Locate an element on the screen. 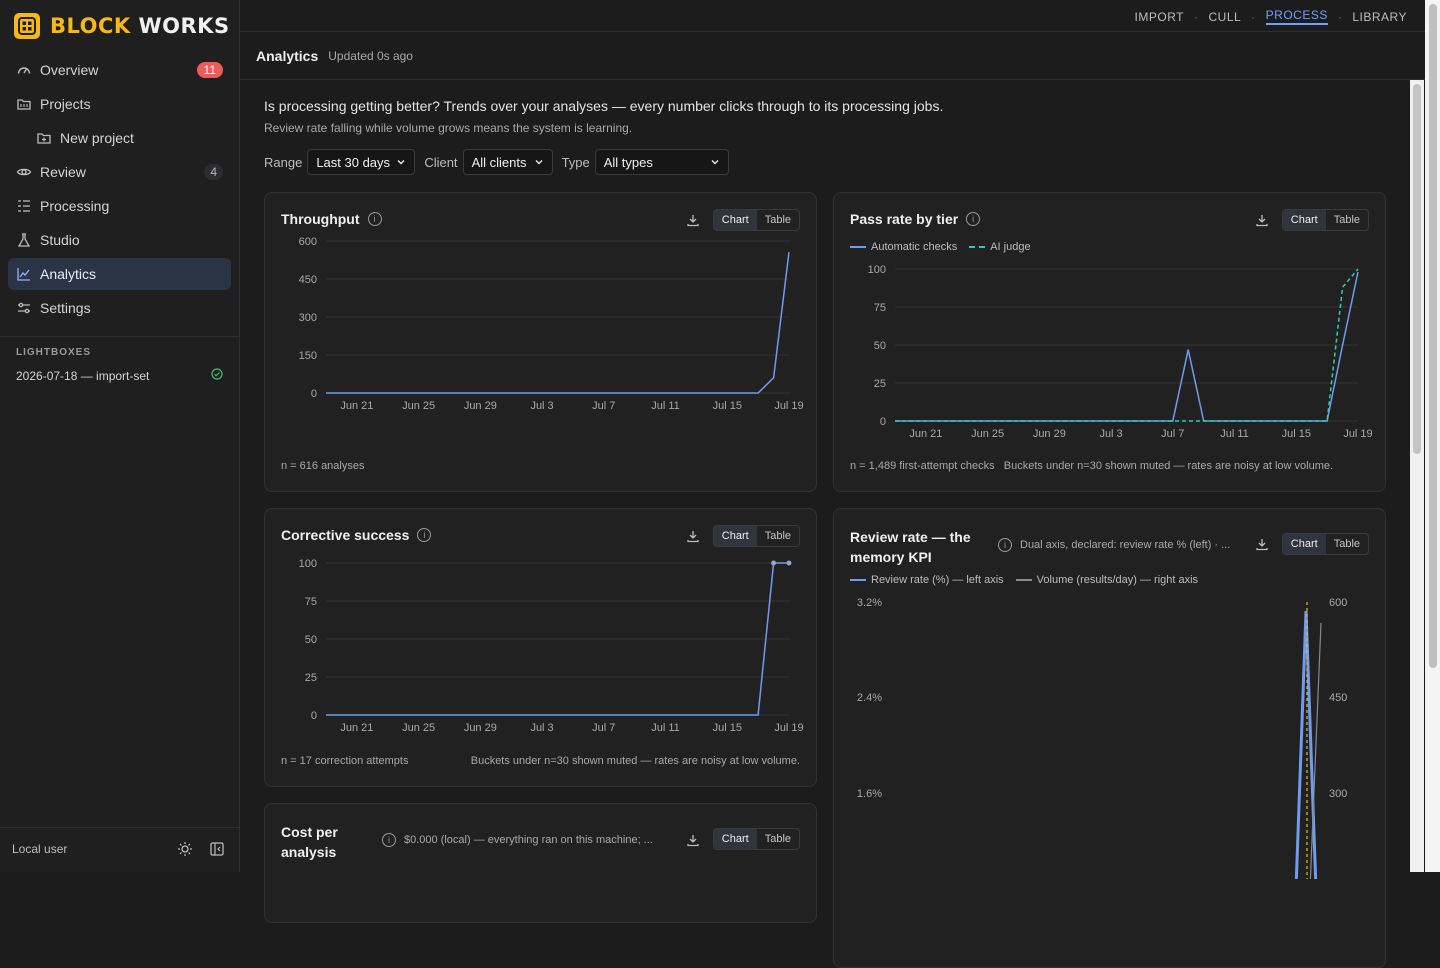  data-point is located at coordinates (789, 563).